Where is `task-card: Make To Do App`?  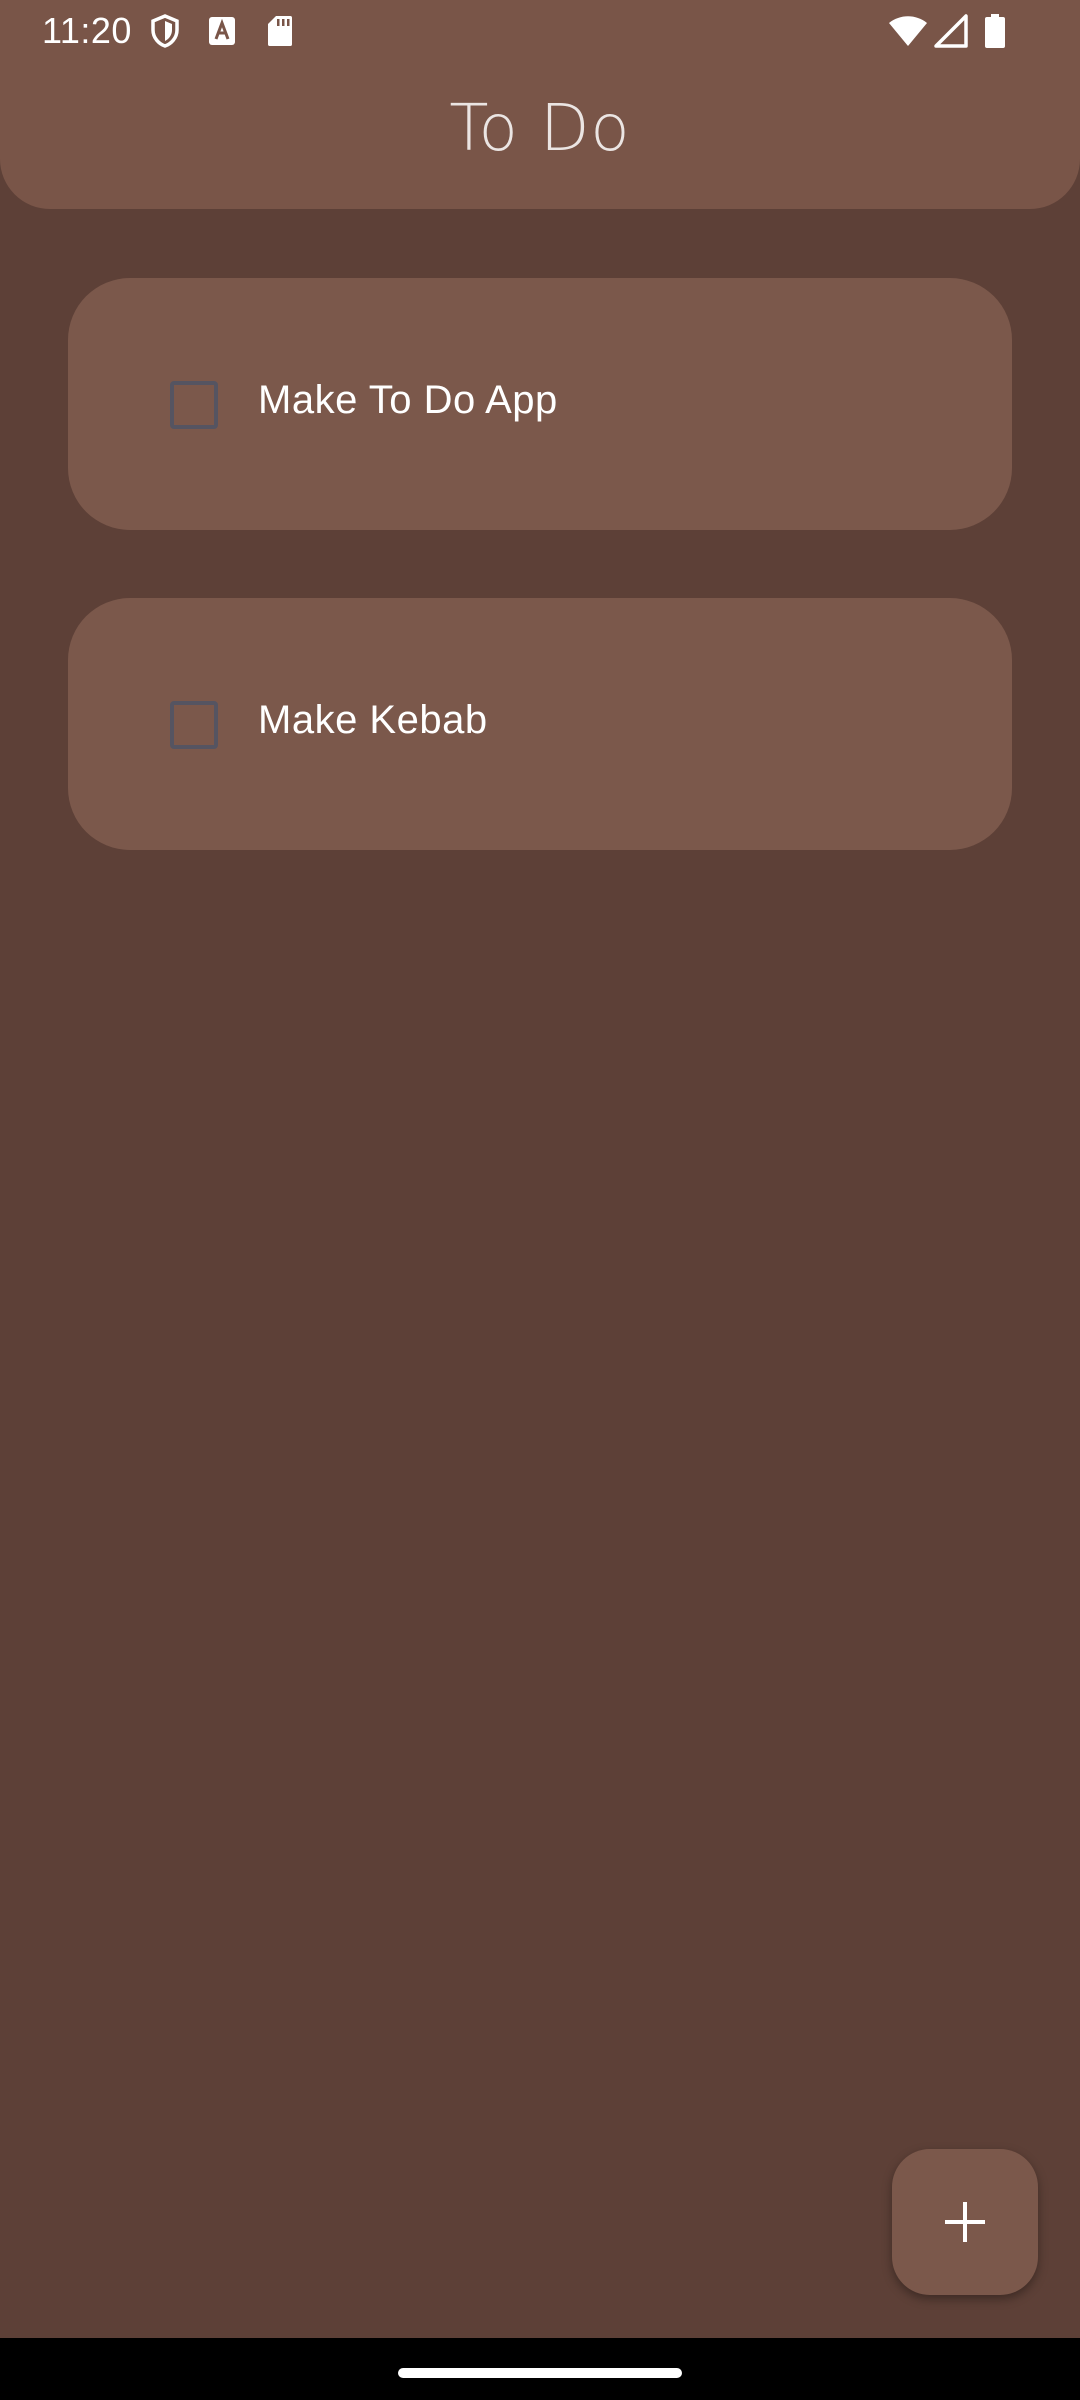 task-card: Make To Do App is located at coordinates (540, 404).